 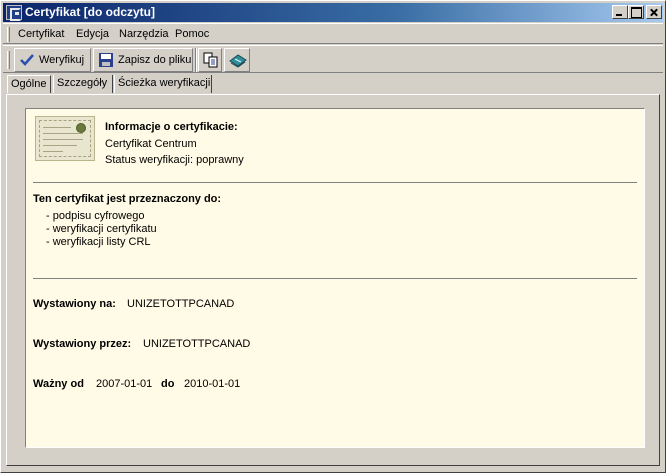 I want to click on menubar-grip, so click(x=8, y=34).